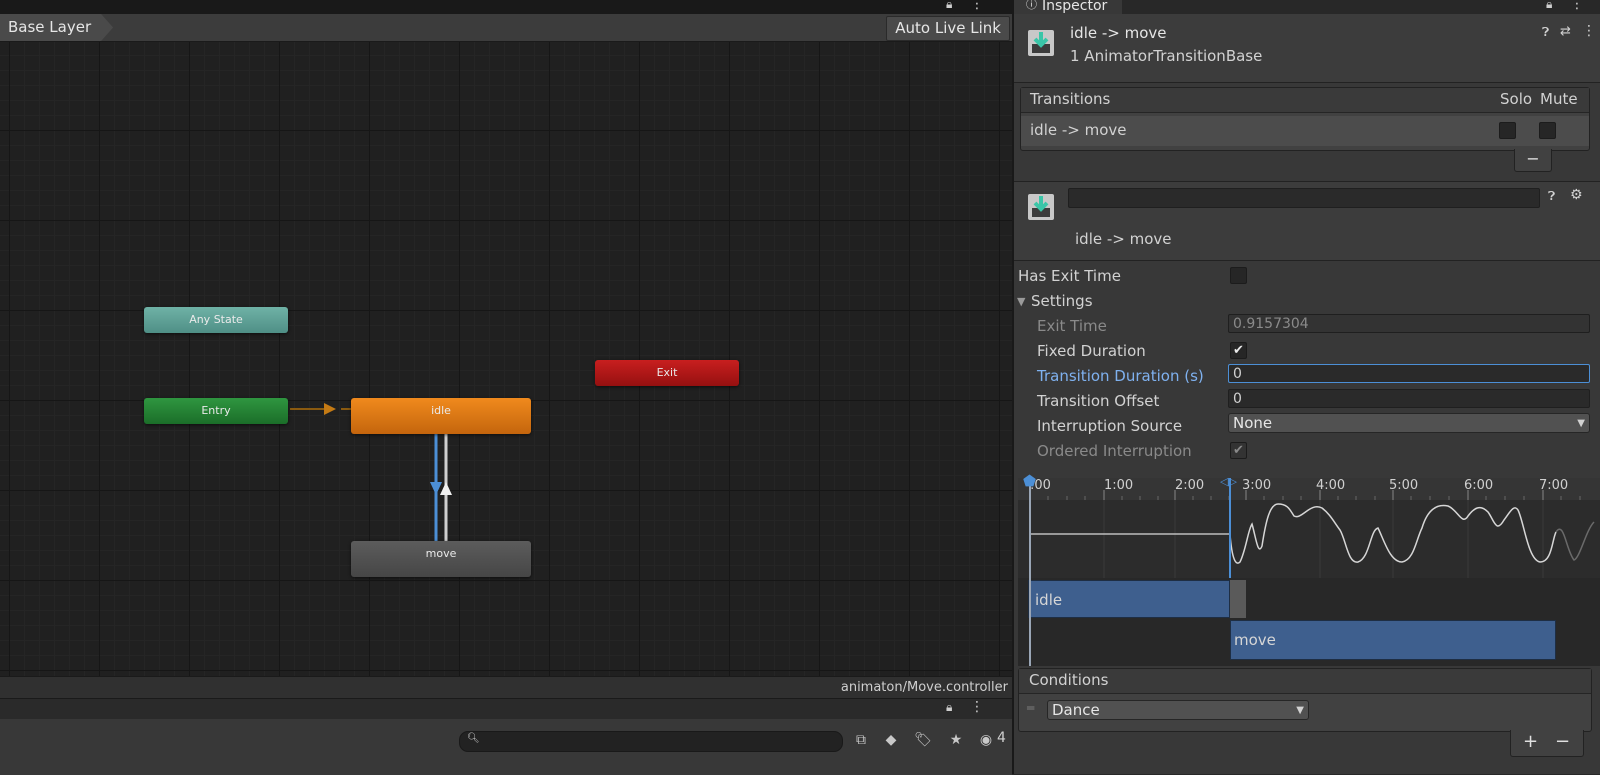 Image resolution: width=1600 pixels, height=775 pixels. Describe the element at coordinates (216, 411) in the screenshot. I see `entry-node: Entry` at that location.